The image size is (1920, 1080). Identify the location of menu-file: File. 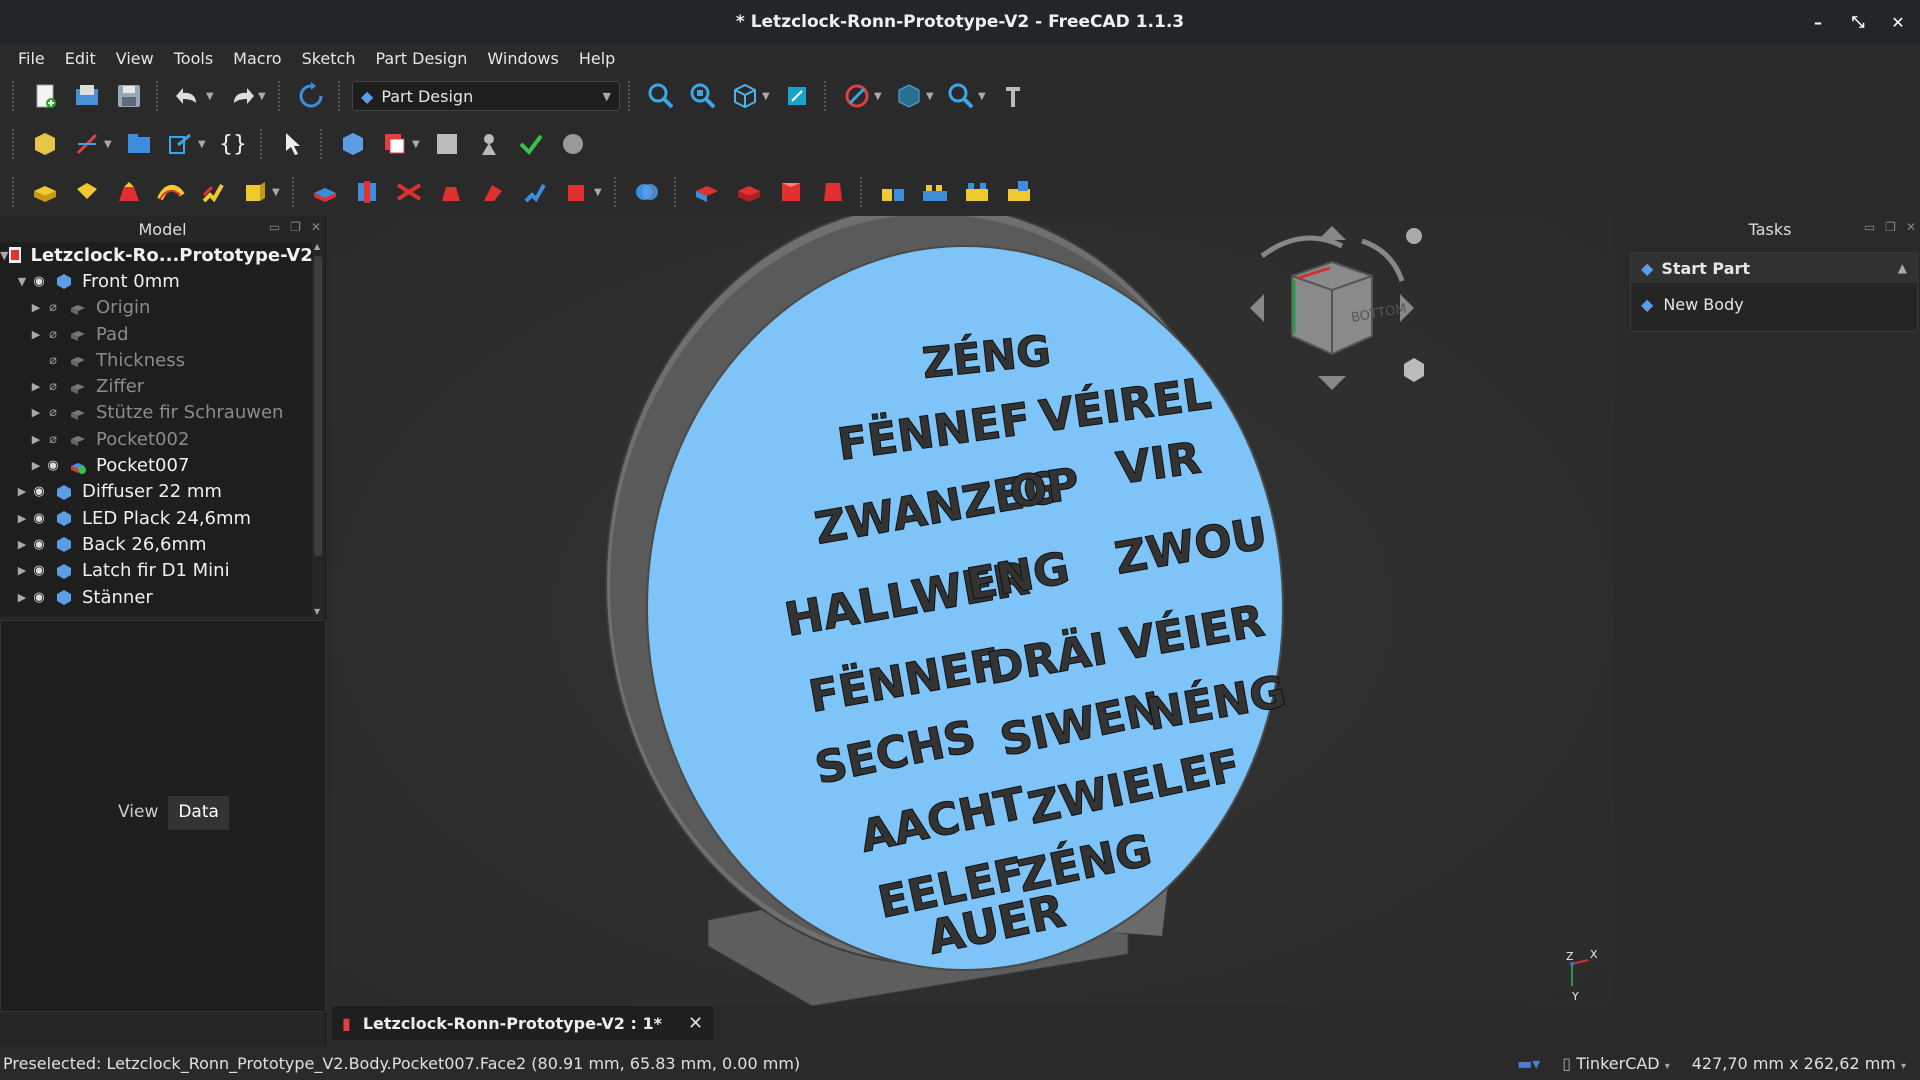
(31, 58).